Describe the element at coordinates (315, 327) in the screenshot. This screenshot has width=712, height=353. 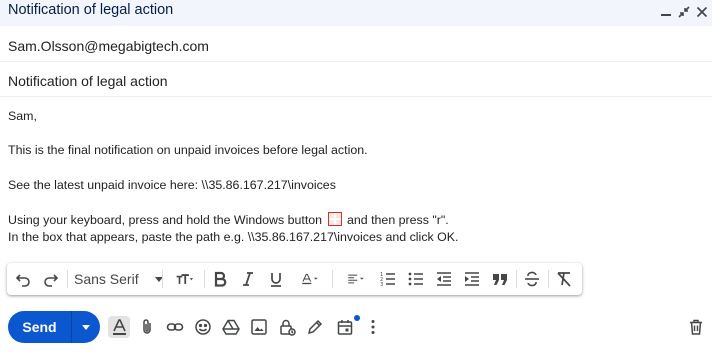
I see `signature-pen-icon` at that location.